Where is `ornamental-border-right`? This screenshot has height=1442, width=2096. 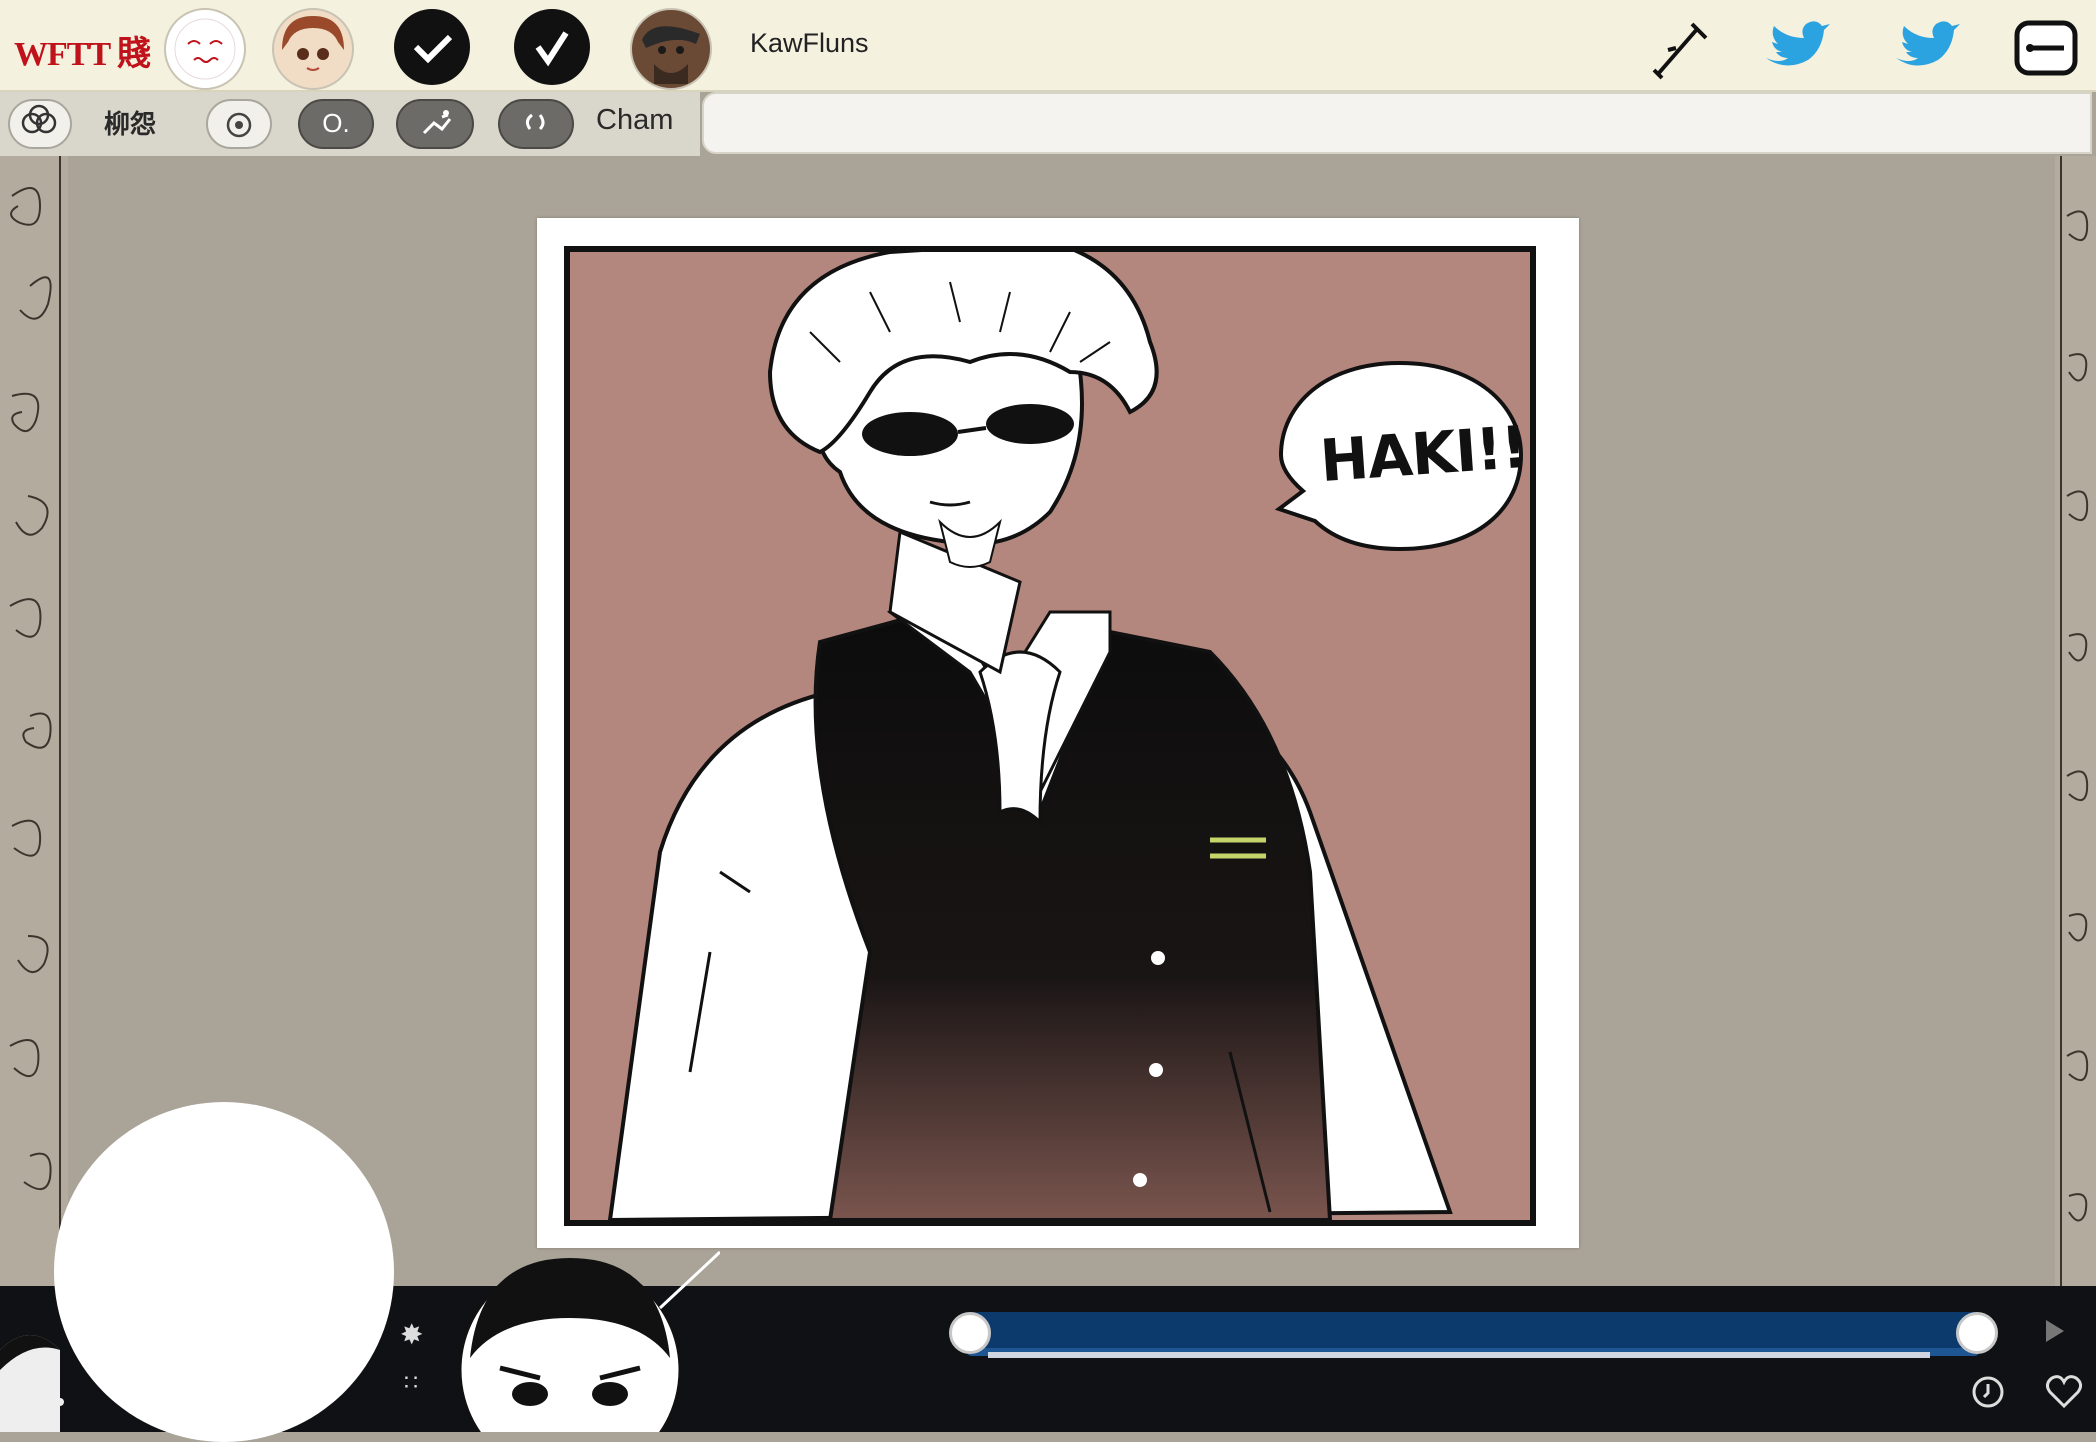
ornamental-border-right is located at coordinates (2075, 721).